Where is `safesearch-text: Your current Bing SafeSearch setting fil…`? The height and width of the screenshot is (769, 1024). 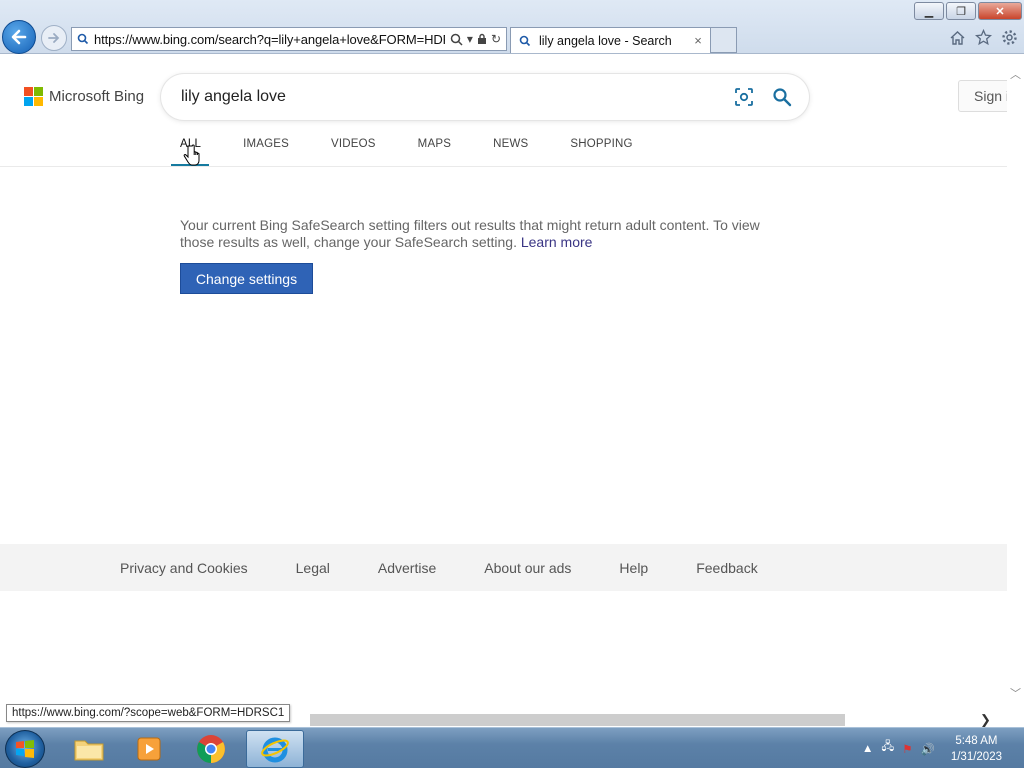 safesearch-text: Your current Bing SafeSearch setting fil… is located at coordinates (470, 233).